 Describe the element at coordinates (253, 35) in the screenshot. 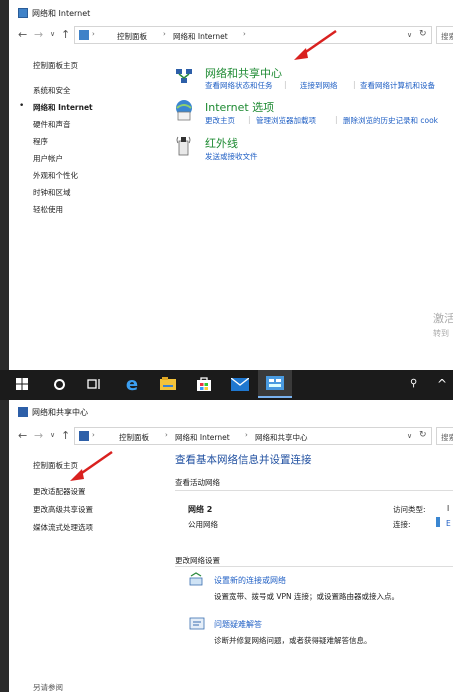

I see `address-bar: › 控制面板 › 网络和 Internet › ∨ ↻` at that location.